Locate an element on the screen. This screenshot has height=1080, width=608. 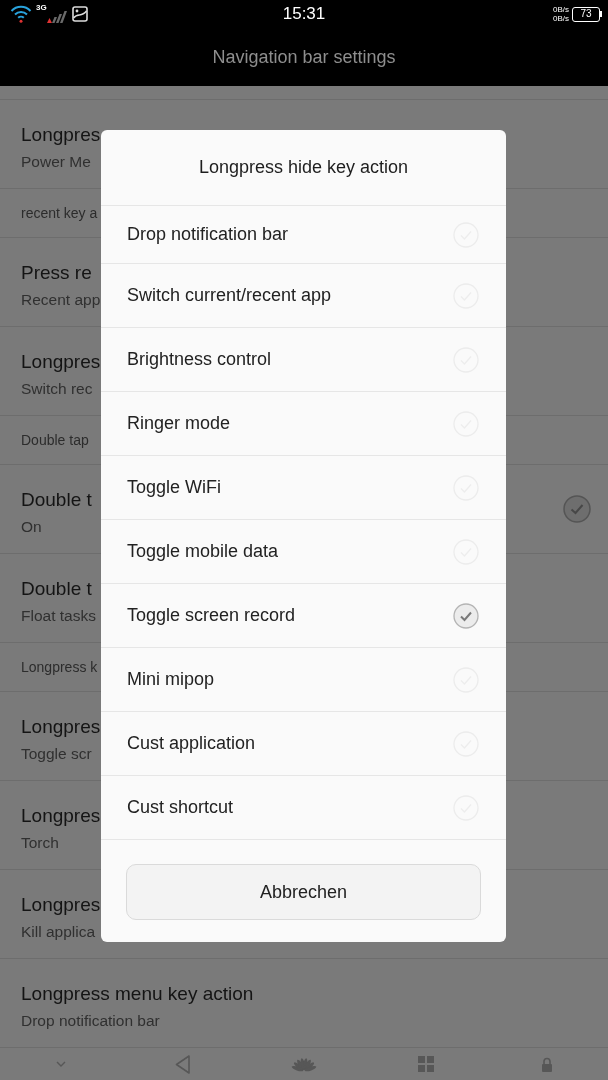
dialog-option: Toggle screen record is located at coordinates (303, 616).